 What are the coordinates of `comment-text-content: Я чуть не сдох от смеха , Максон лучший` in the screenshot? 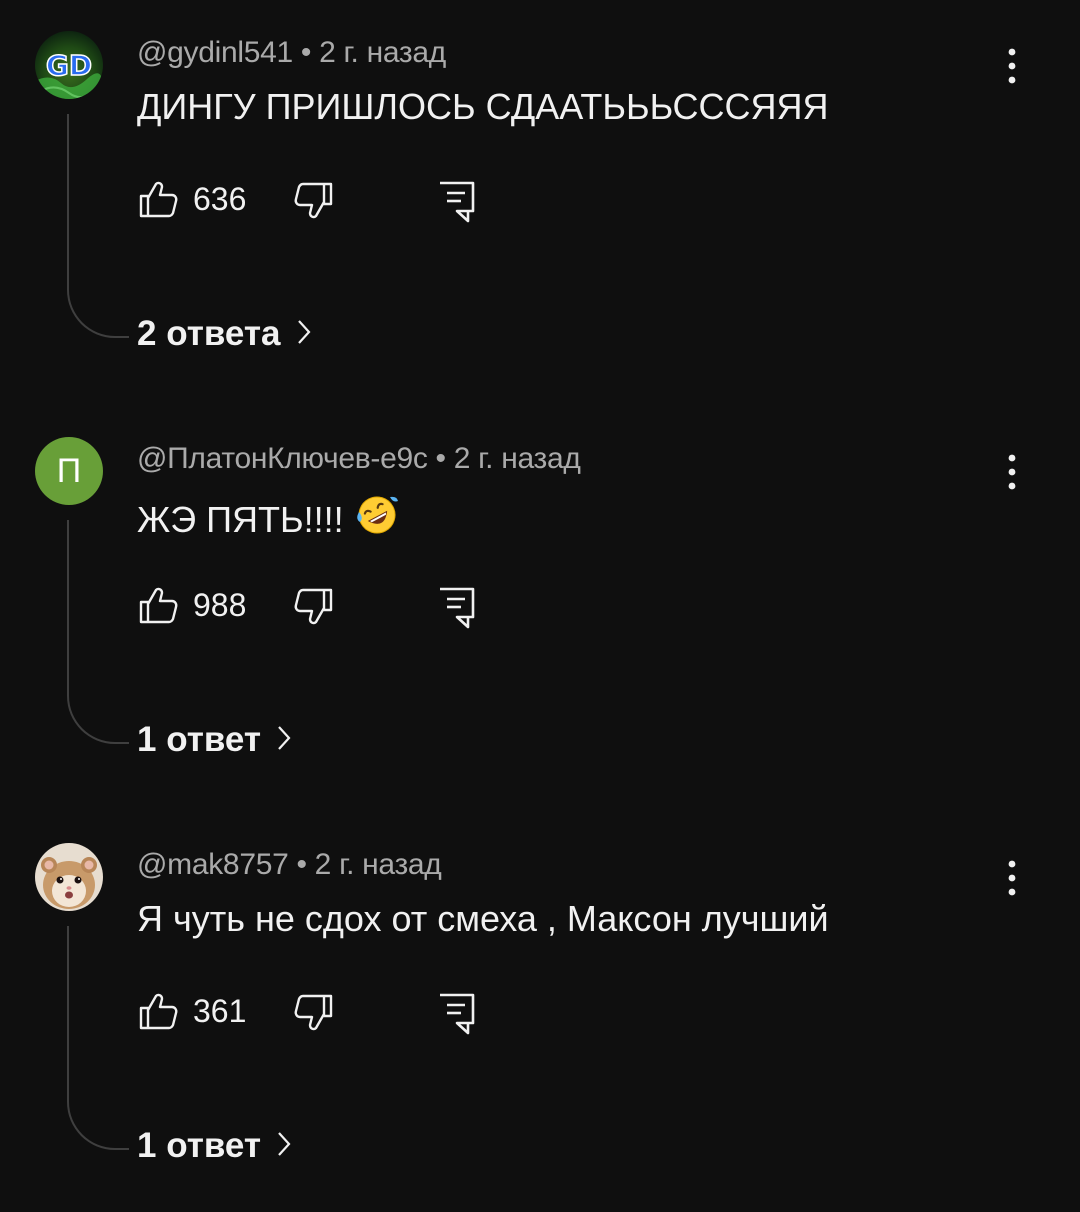 It's located at (483, 918).